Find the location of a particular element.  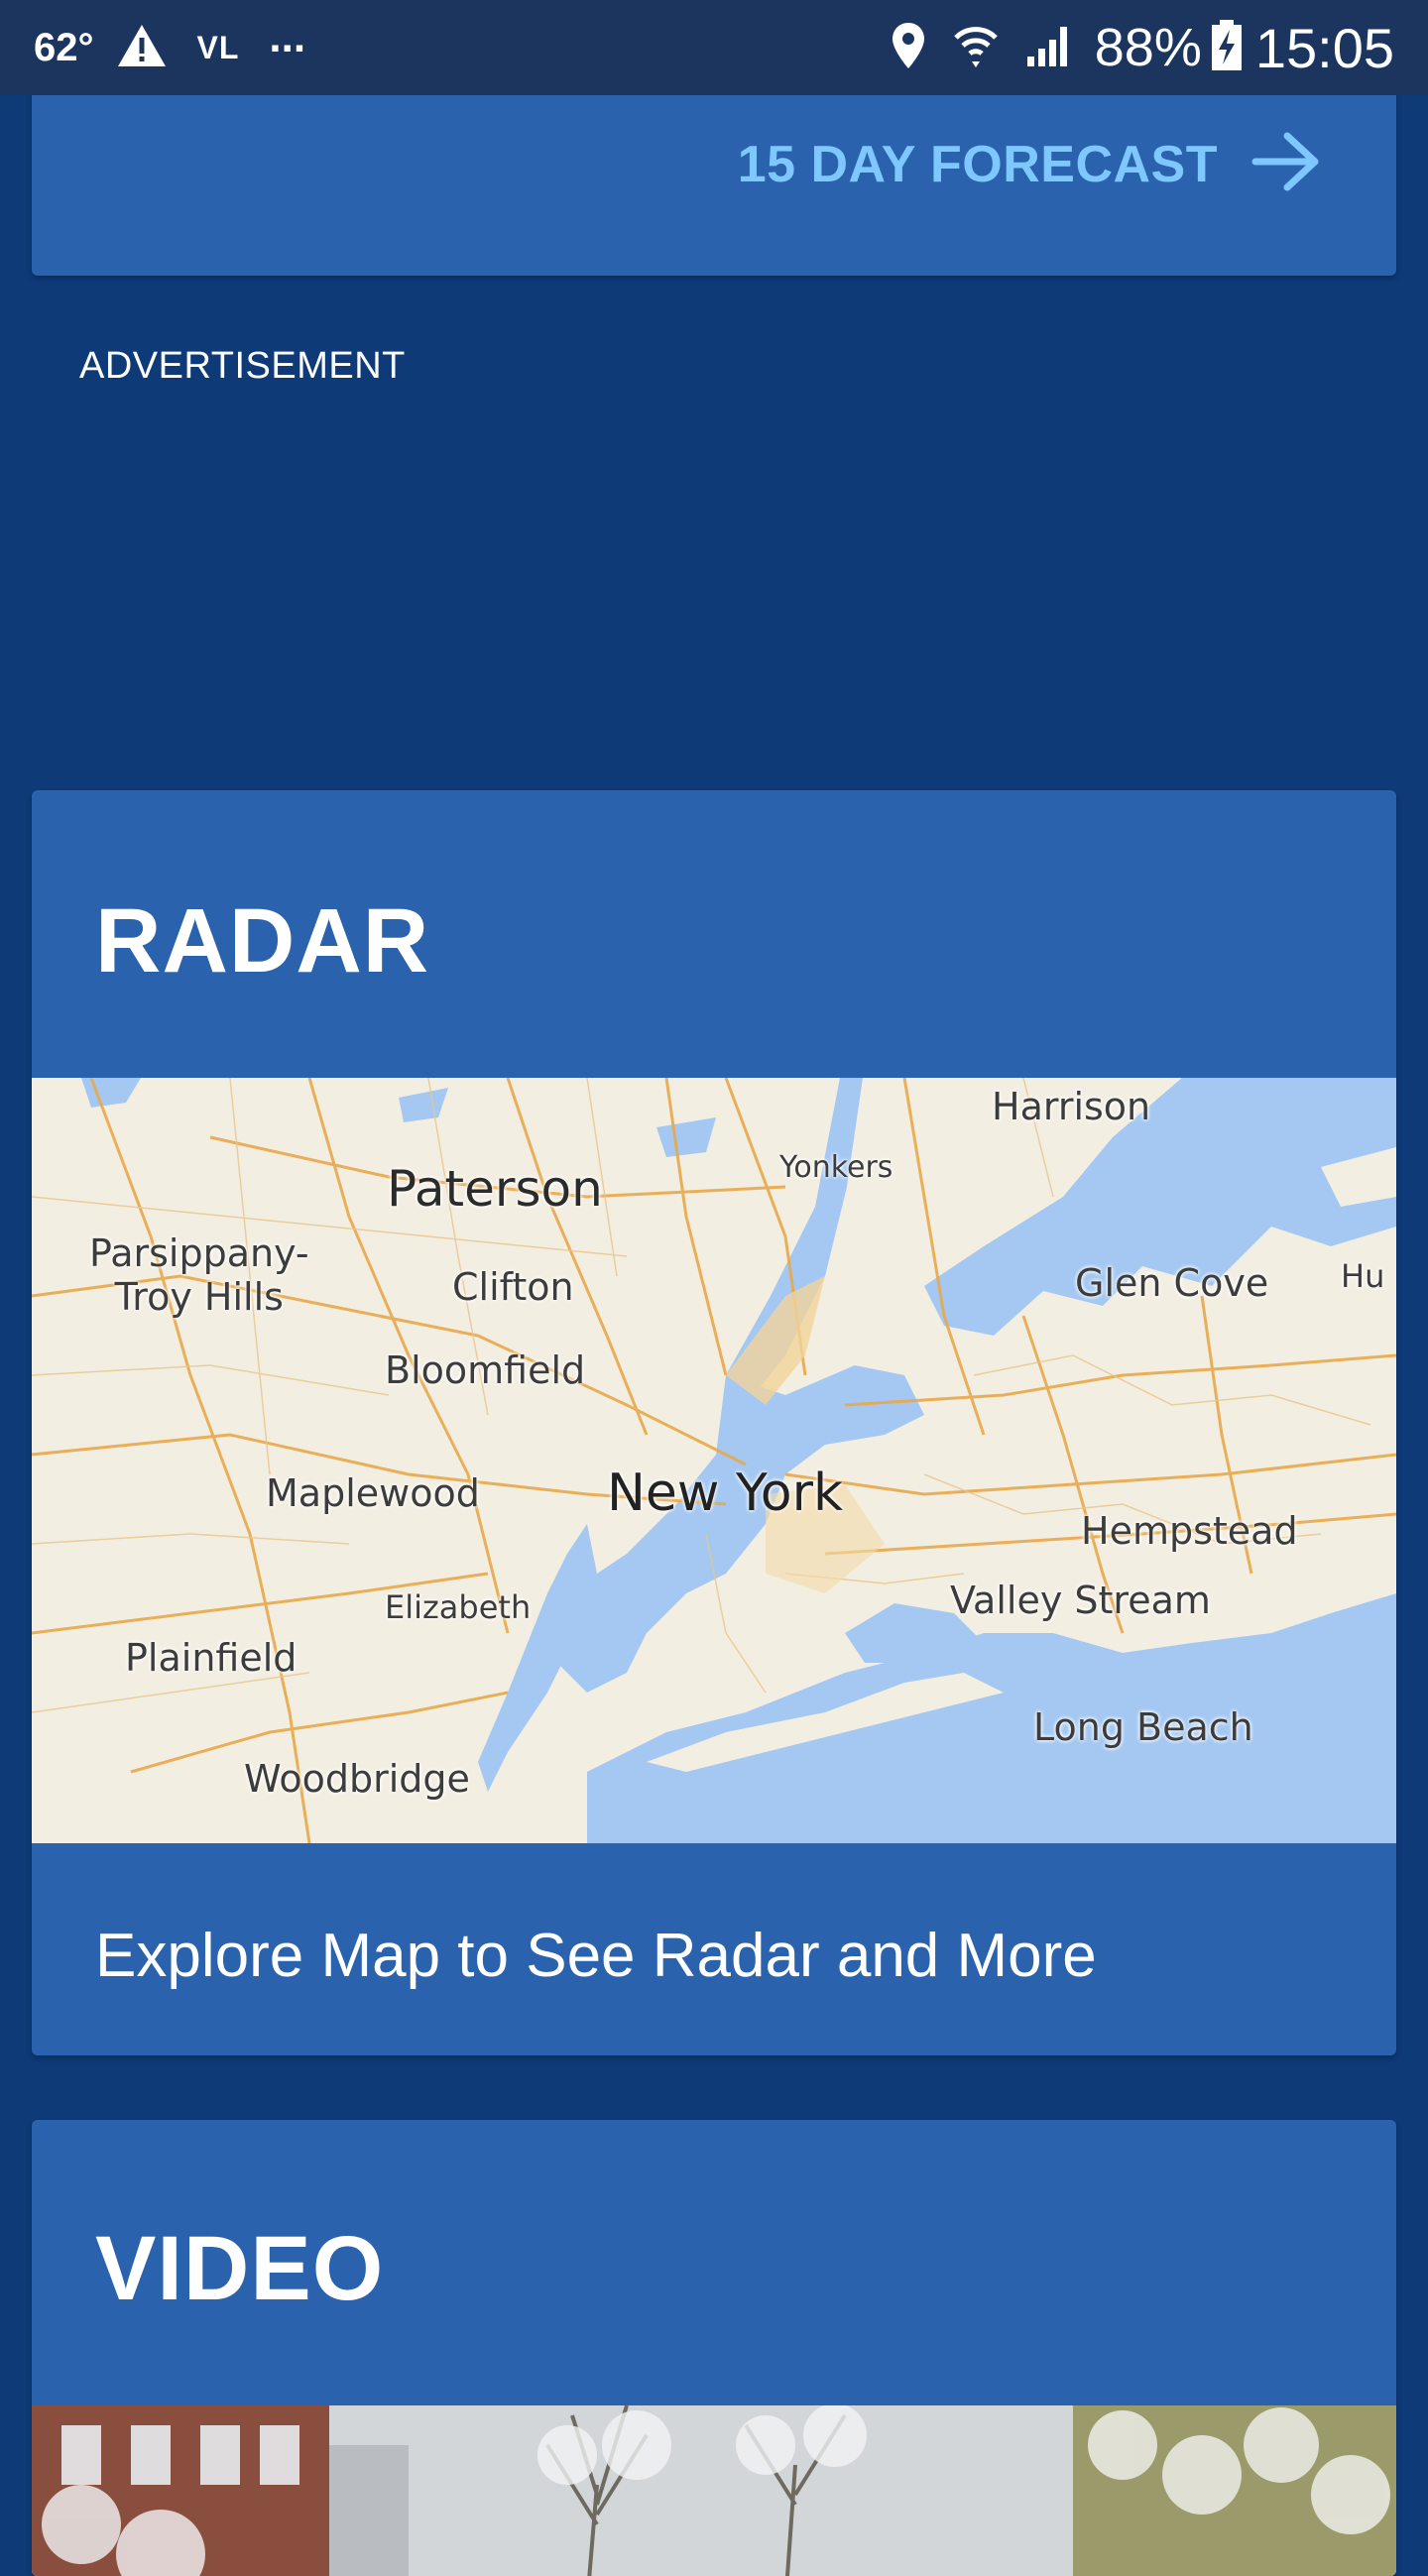

battery-charging-icon is located at coordinates (1227, 47).